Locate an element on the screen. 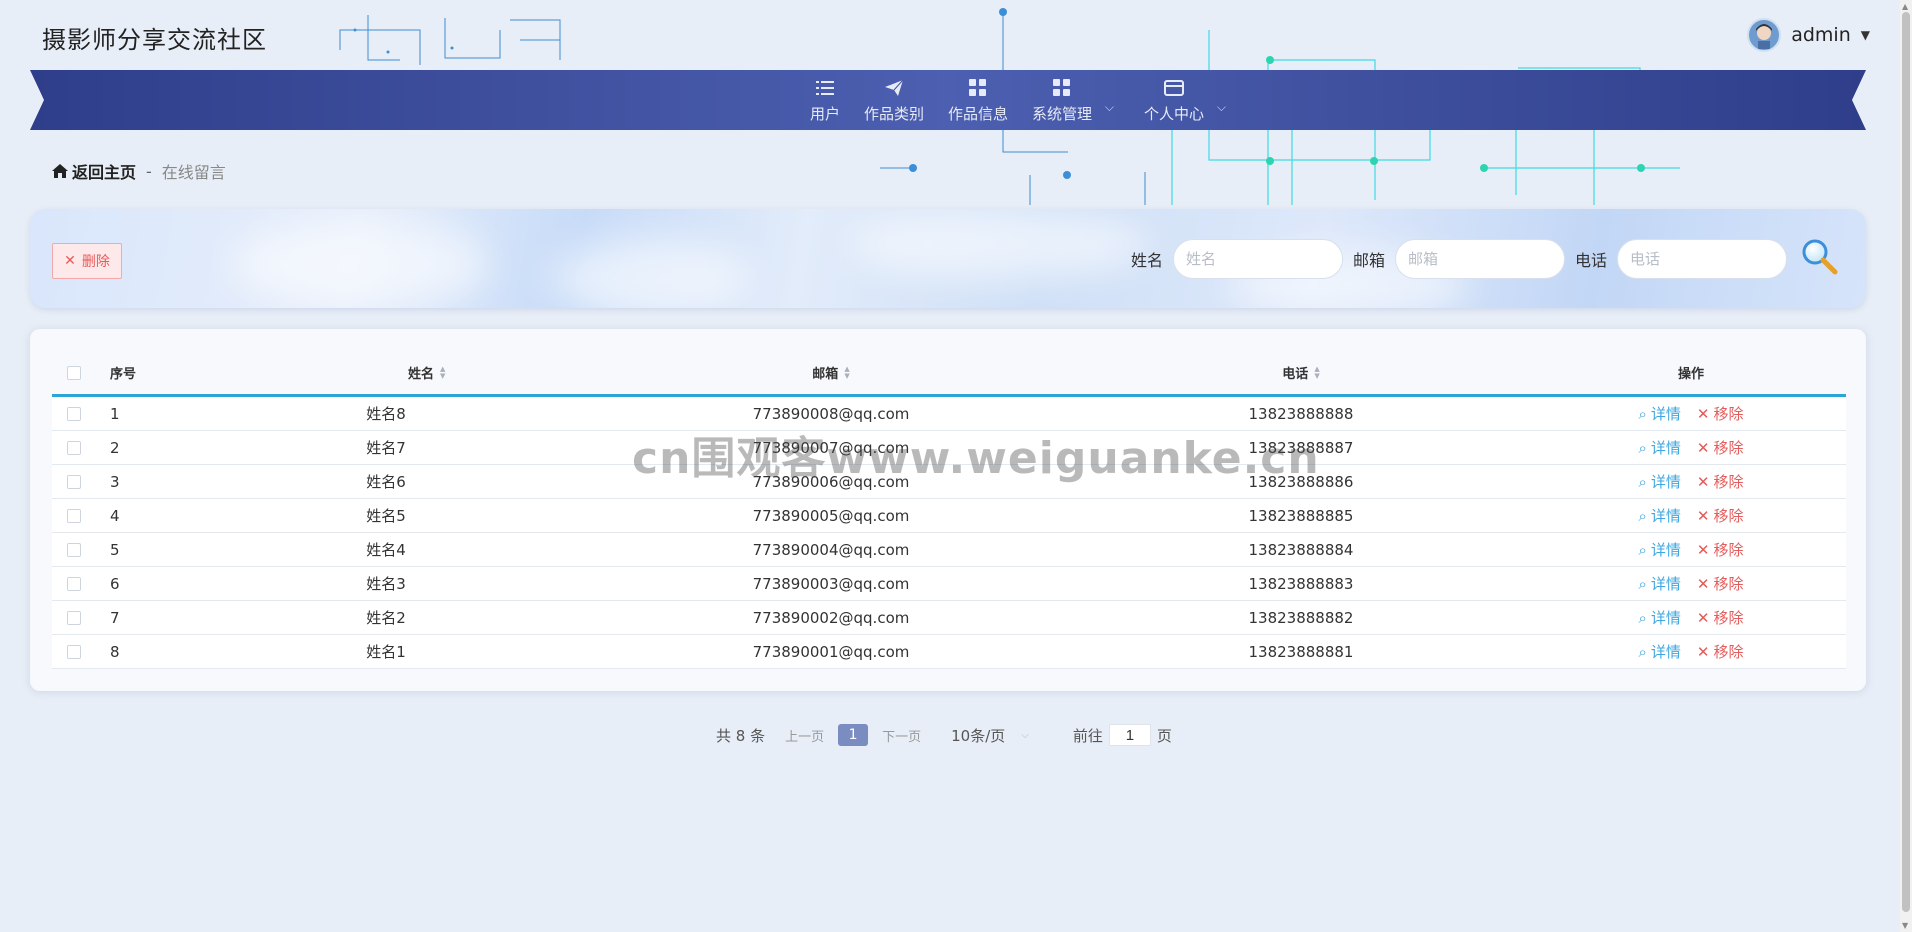 This screenshot has height=932, width=1912. next-page-button: 下一页 is located at coordinates (901, 735).